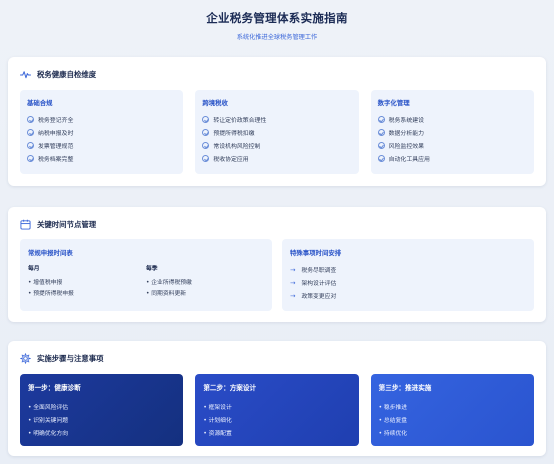 This screenshot has width=554, height=464. I want to click on list-item: 发票管理规范, so click(101, 145).